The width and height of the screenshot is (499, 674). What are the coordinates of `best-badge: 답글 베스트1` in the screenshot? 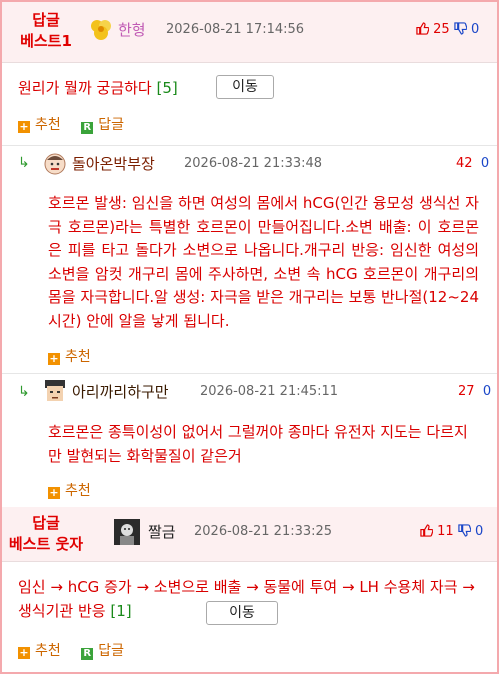 It's located at (46, 31).